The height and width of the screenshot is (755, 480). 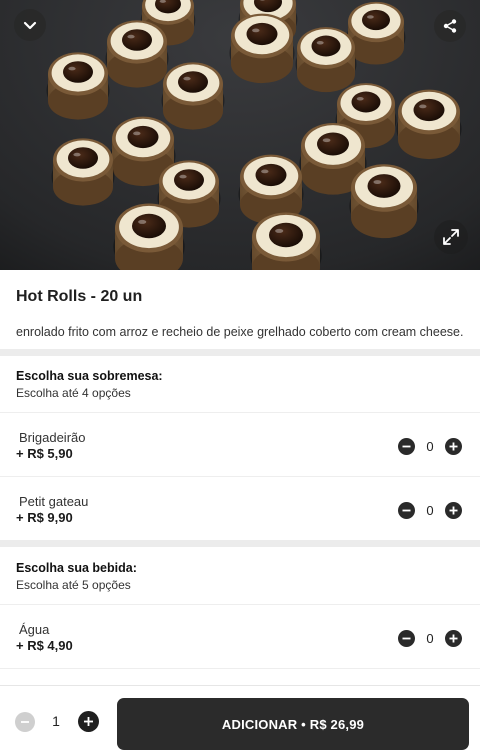 What do you see at coordinates (293, 724) in the screenshot?
I see `add-to-cart-button: ADICIONAR • R$ 26,99` at bounding box center [293, 724].